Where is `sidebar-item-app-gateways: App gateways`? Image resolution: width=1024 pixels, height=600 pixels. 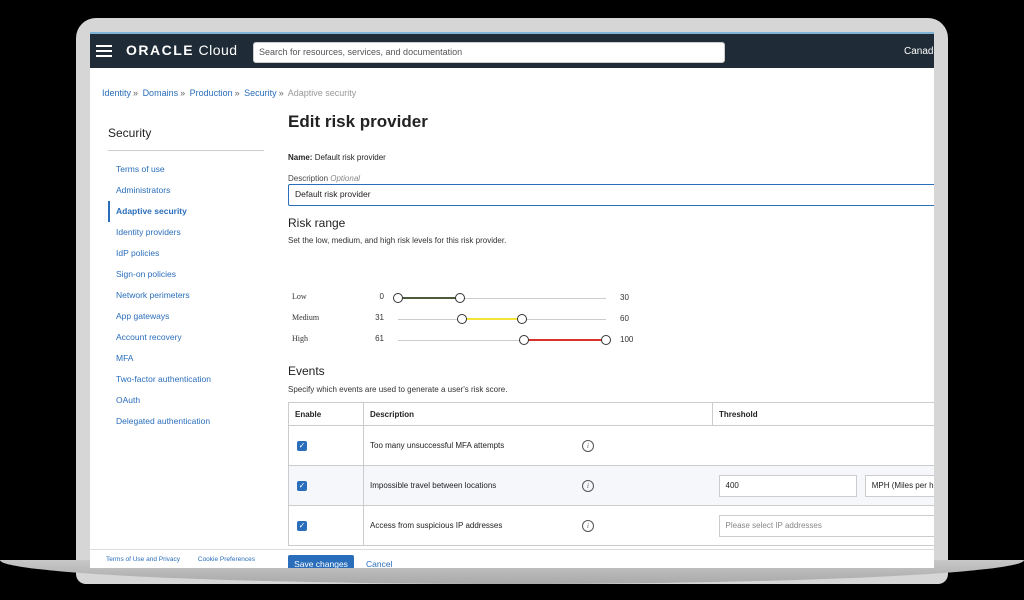
sidebar-item-app-gateways: App gateways is located at coordinates (186, 316).